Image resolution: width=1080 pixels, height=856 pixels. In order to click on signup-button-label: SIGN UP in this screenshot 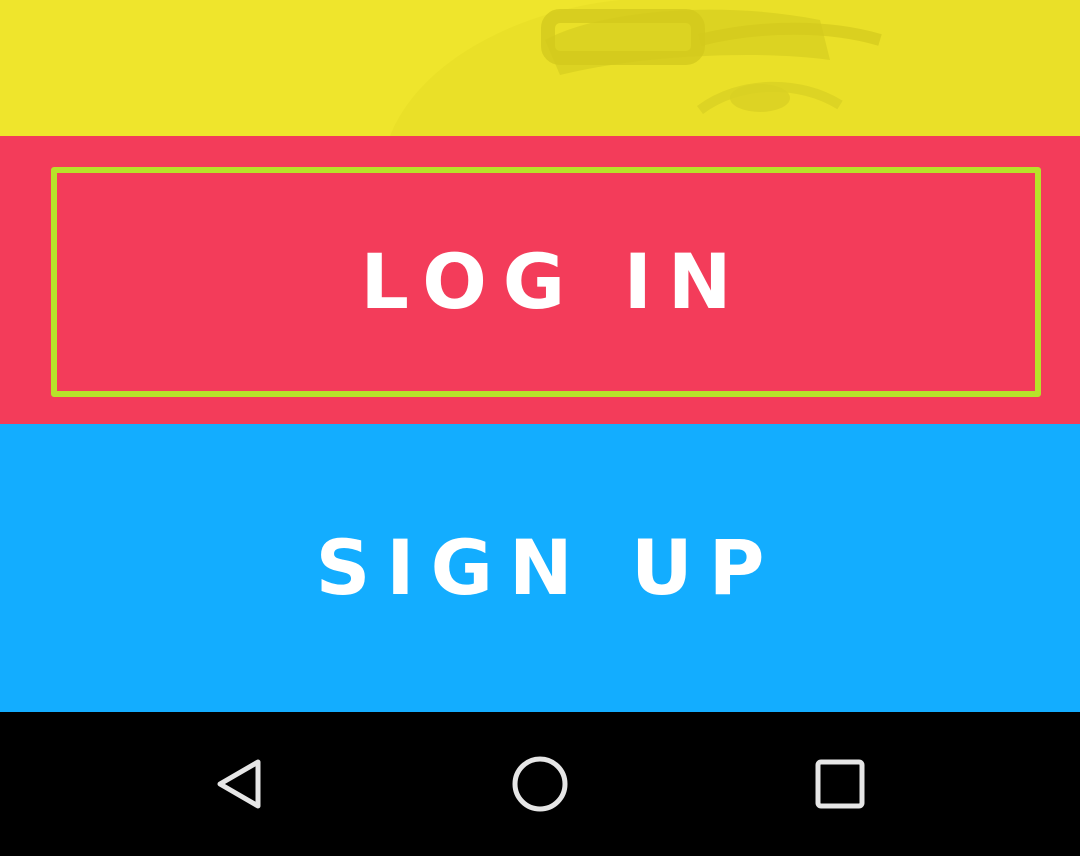, I will do `click(548, 567)`.